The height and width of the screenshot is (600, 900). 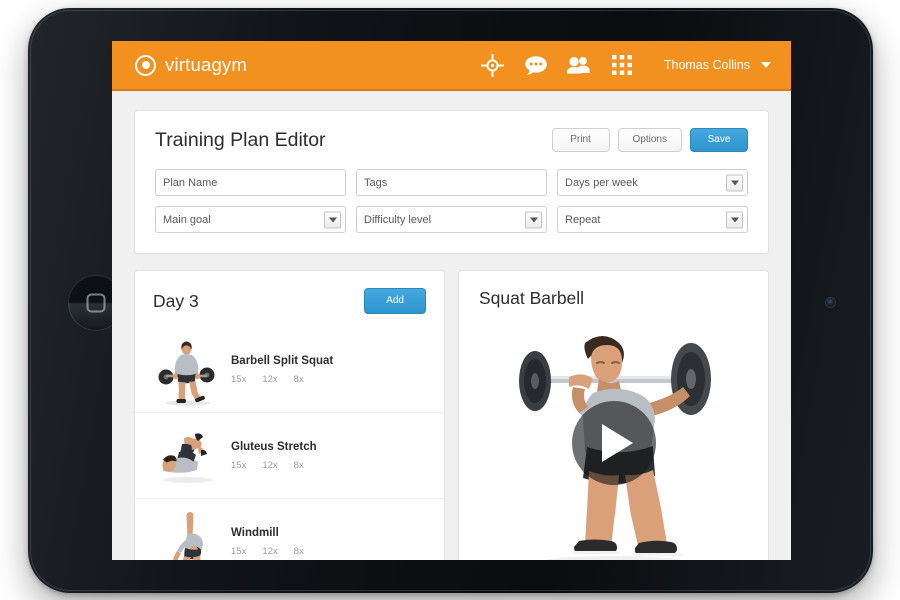 What do you see at coordinates (188, 533) in the screenshot?
I see `windmill-thumb` at bounding box center [188, 533].